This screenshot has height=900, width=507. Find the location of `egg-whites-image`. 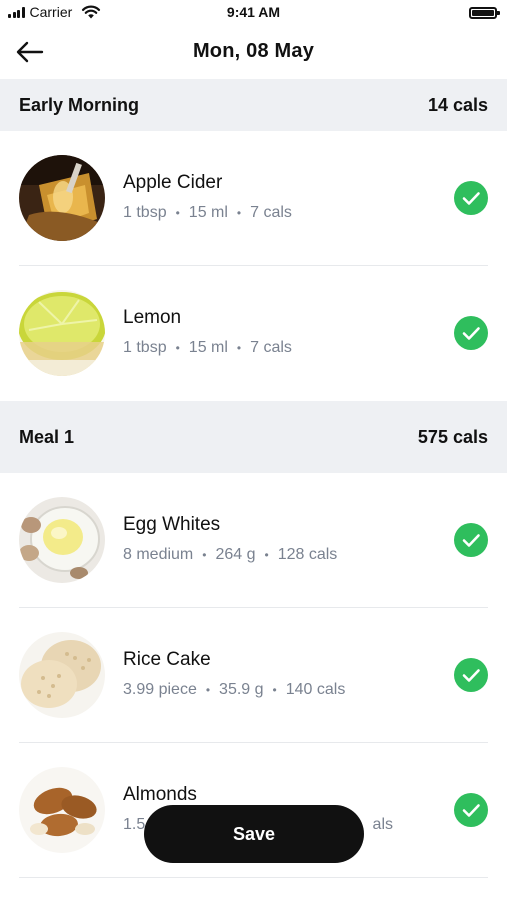

egg-whites-image is located at coordinates (62, 540).